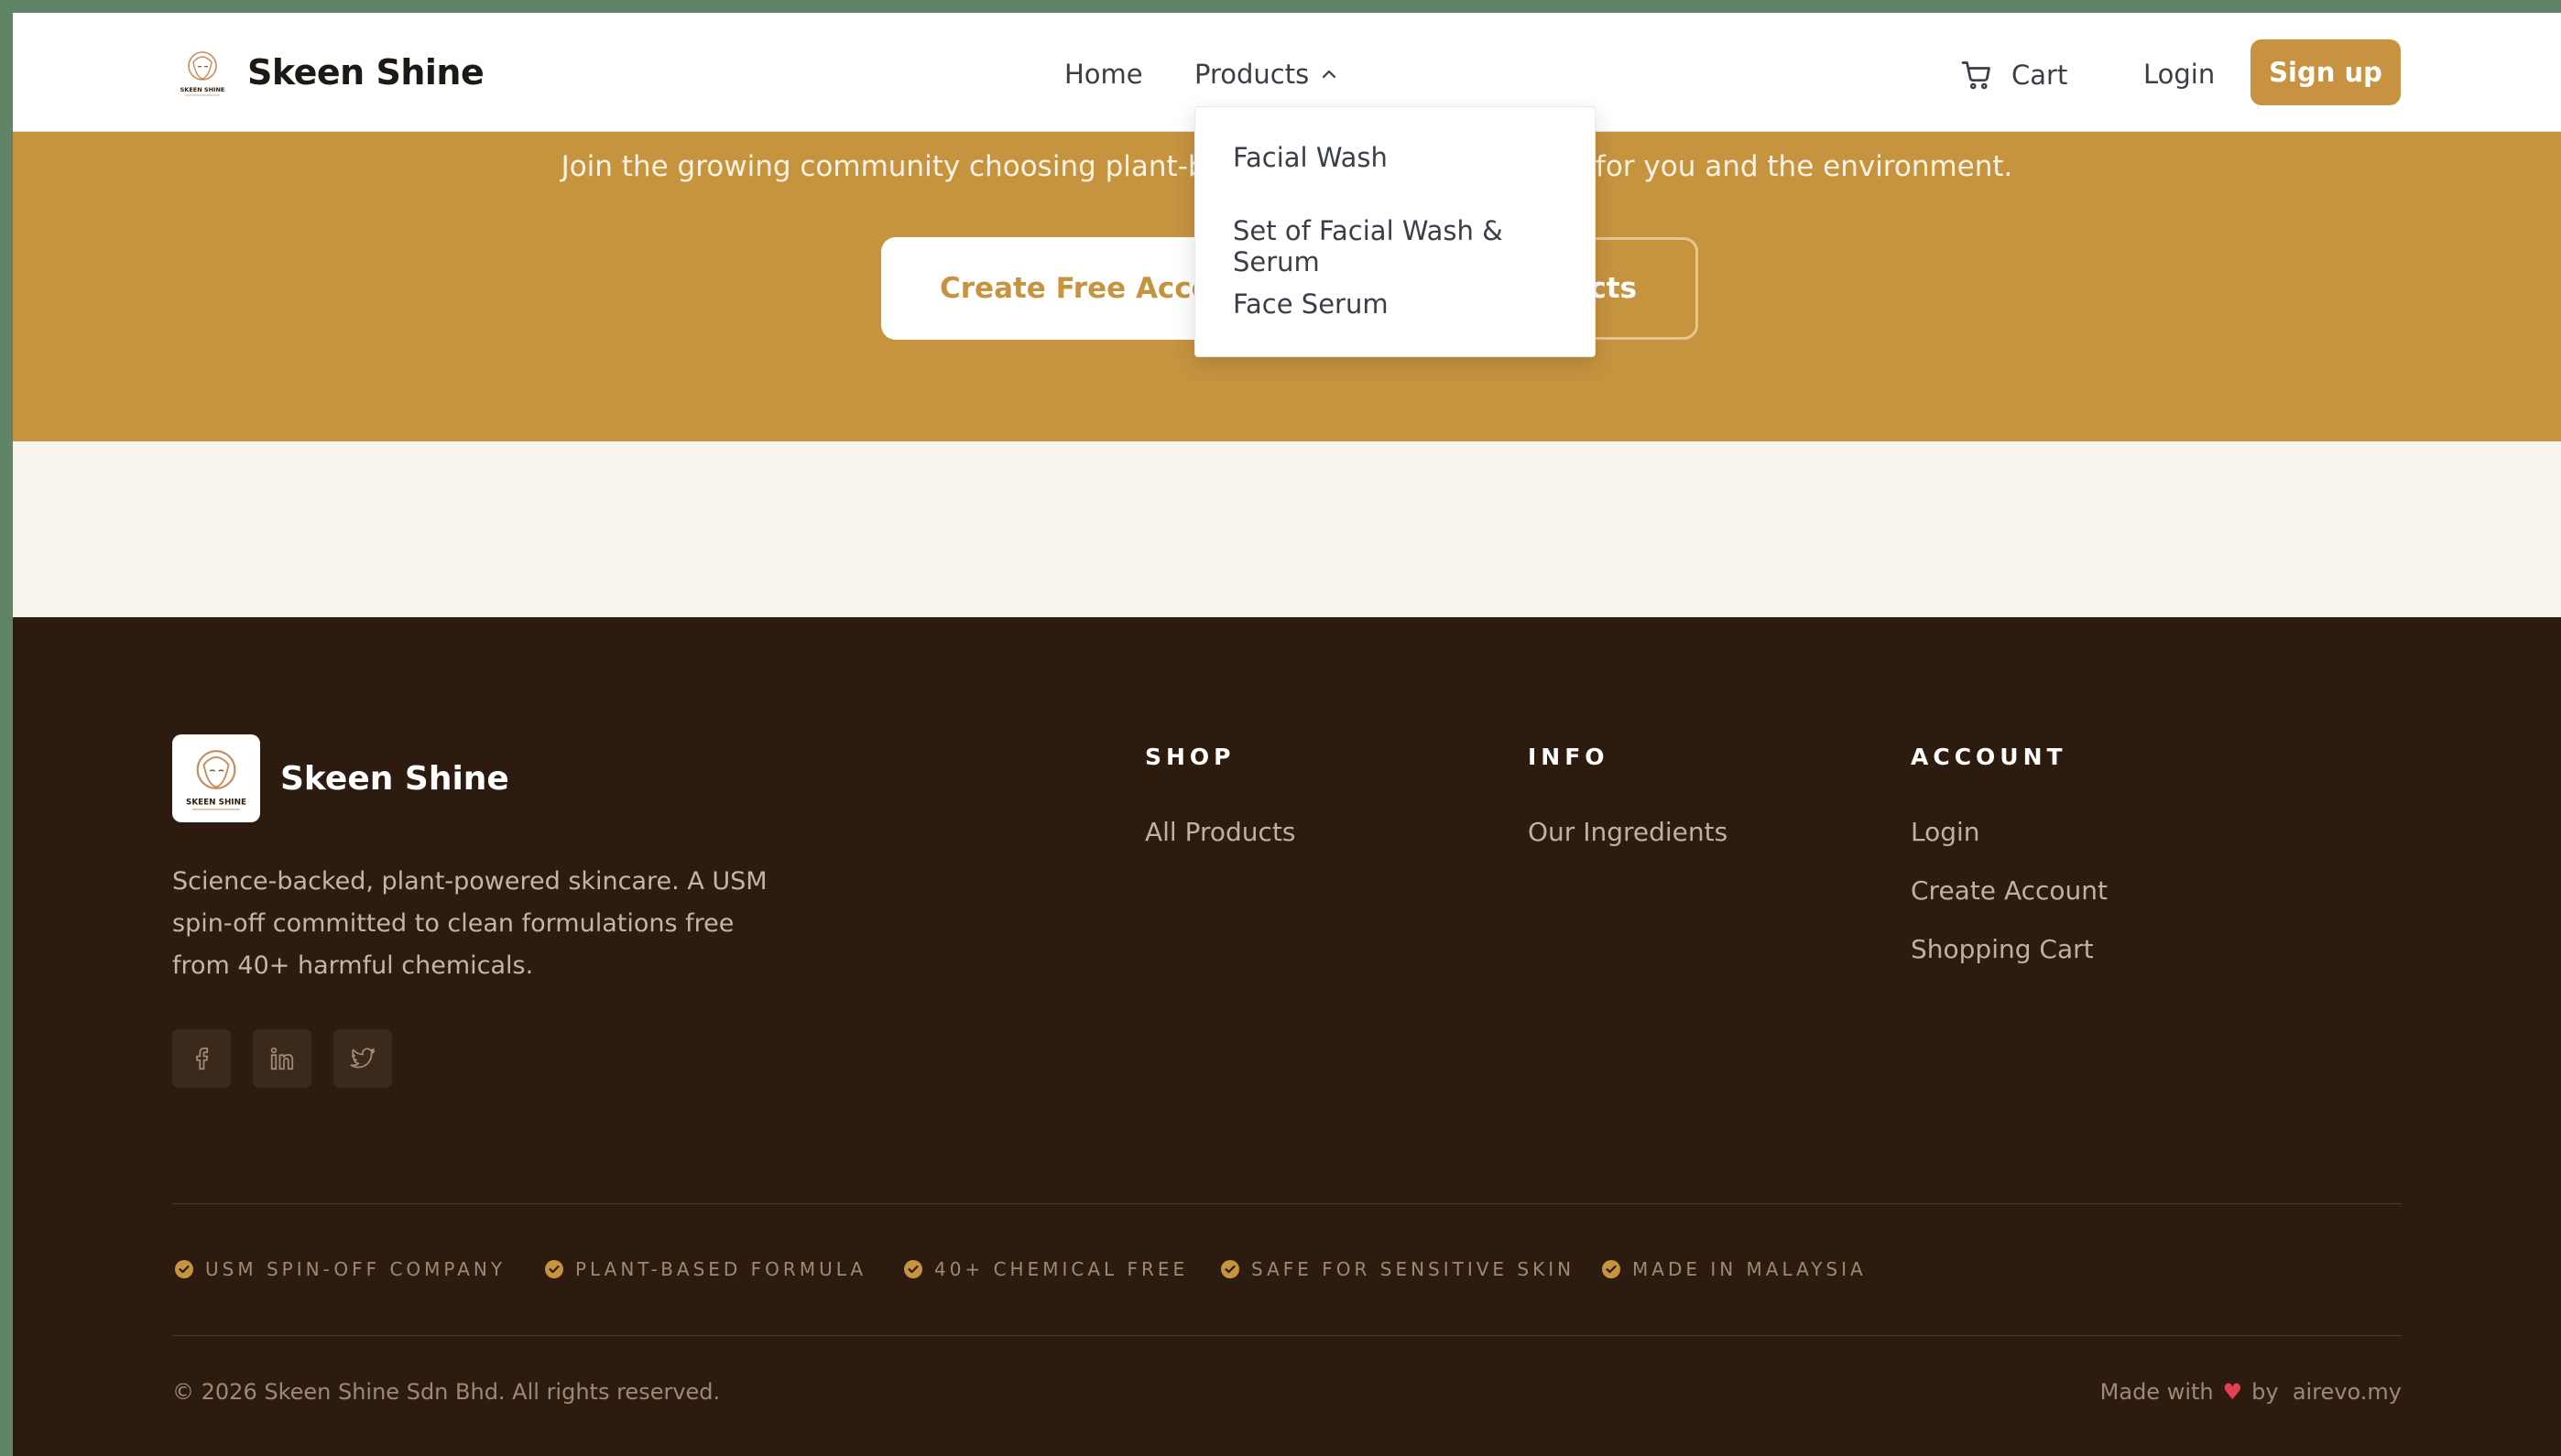 The image size is (2561, 1456). I want to click on nav-products-toggle: Products, so click(1266, 74).